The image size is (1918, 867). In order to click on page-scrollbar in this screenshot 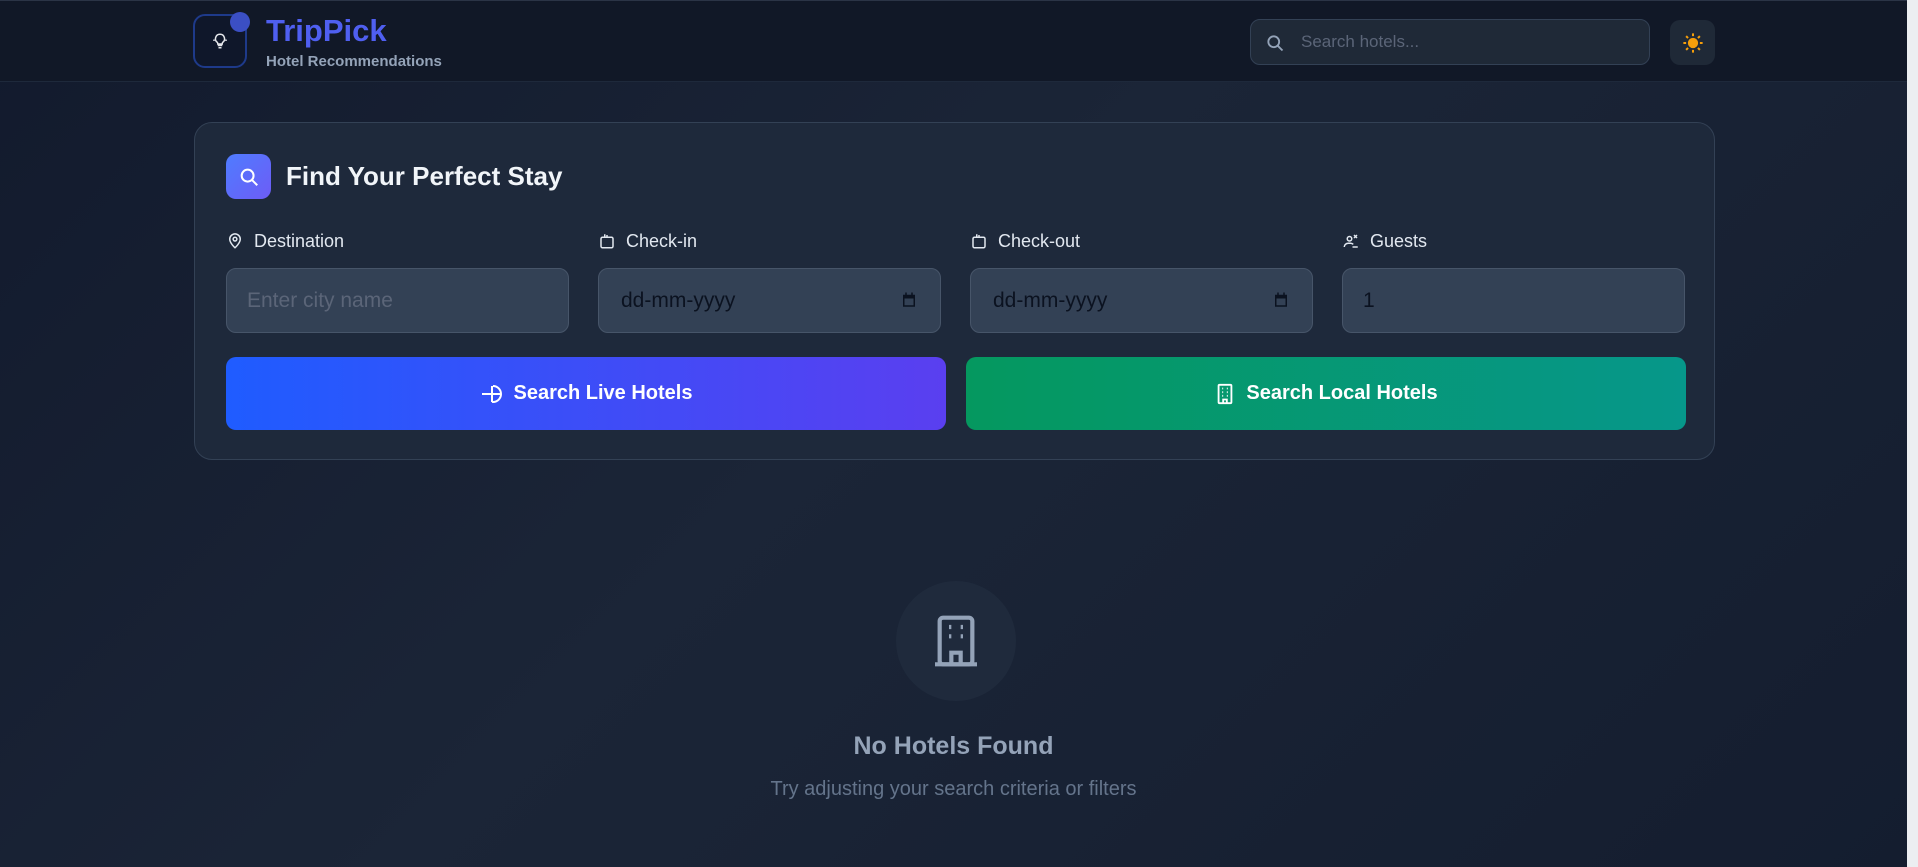, I will do `click(1912, 433)`.